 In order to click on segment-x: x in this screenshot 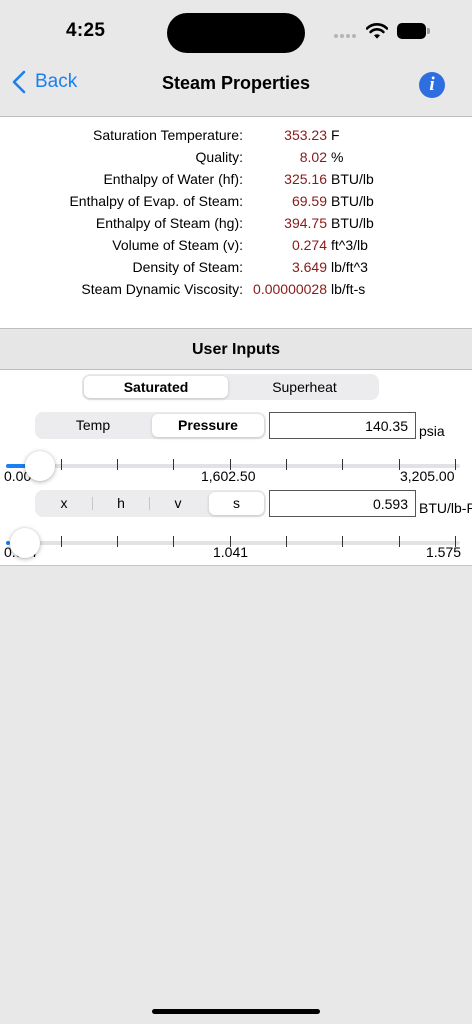, I will do `click(64, 503)`.